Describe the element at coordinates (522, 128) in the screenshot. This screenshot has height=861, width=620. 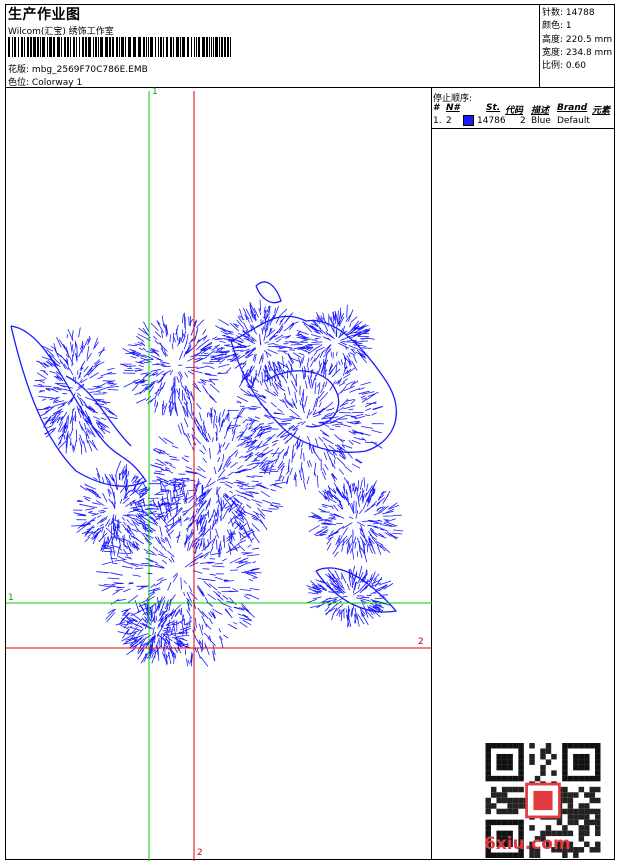
I see `stop-table-divider` at that location.